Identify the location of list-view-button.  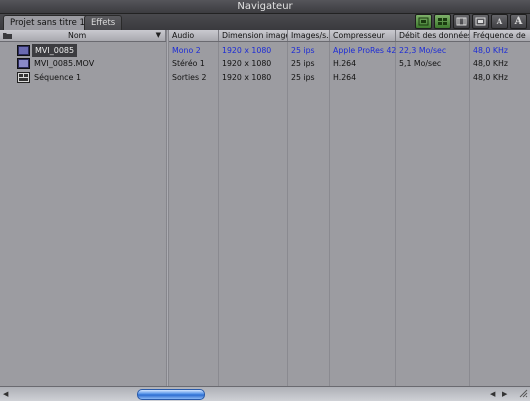
(461, 21).